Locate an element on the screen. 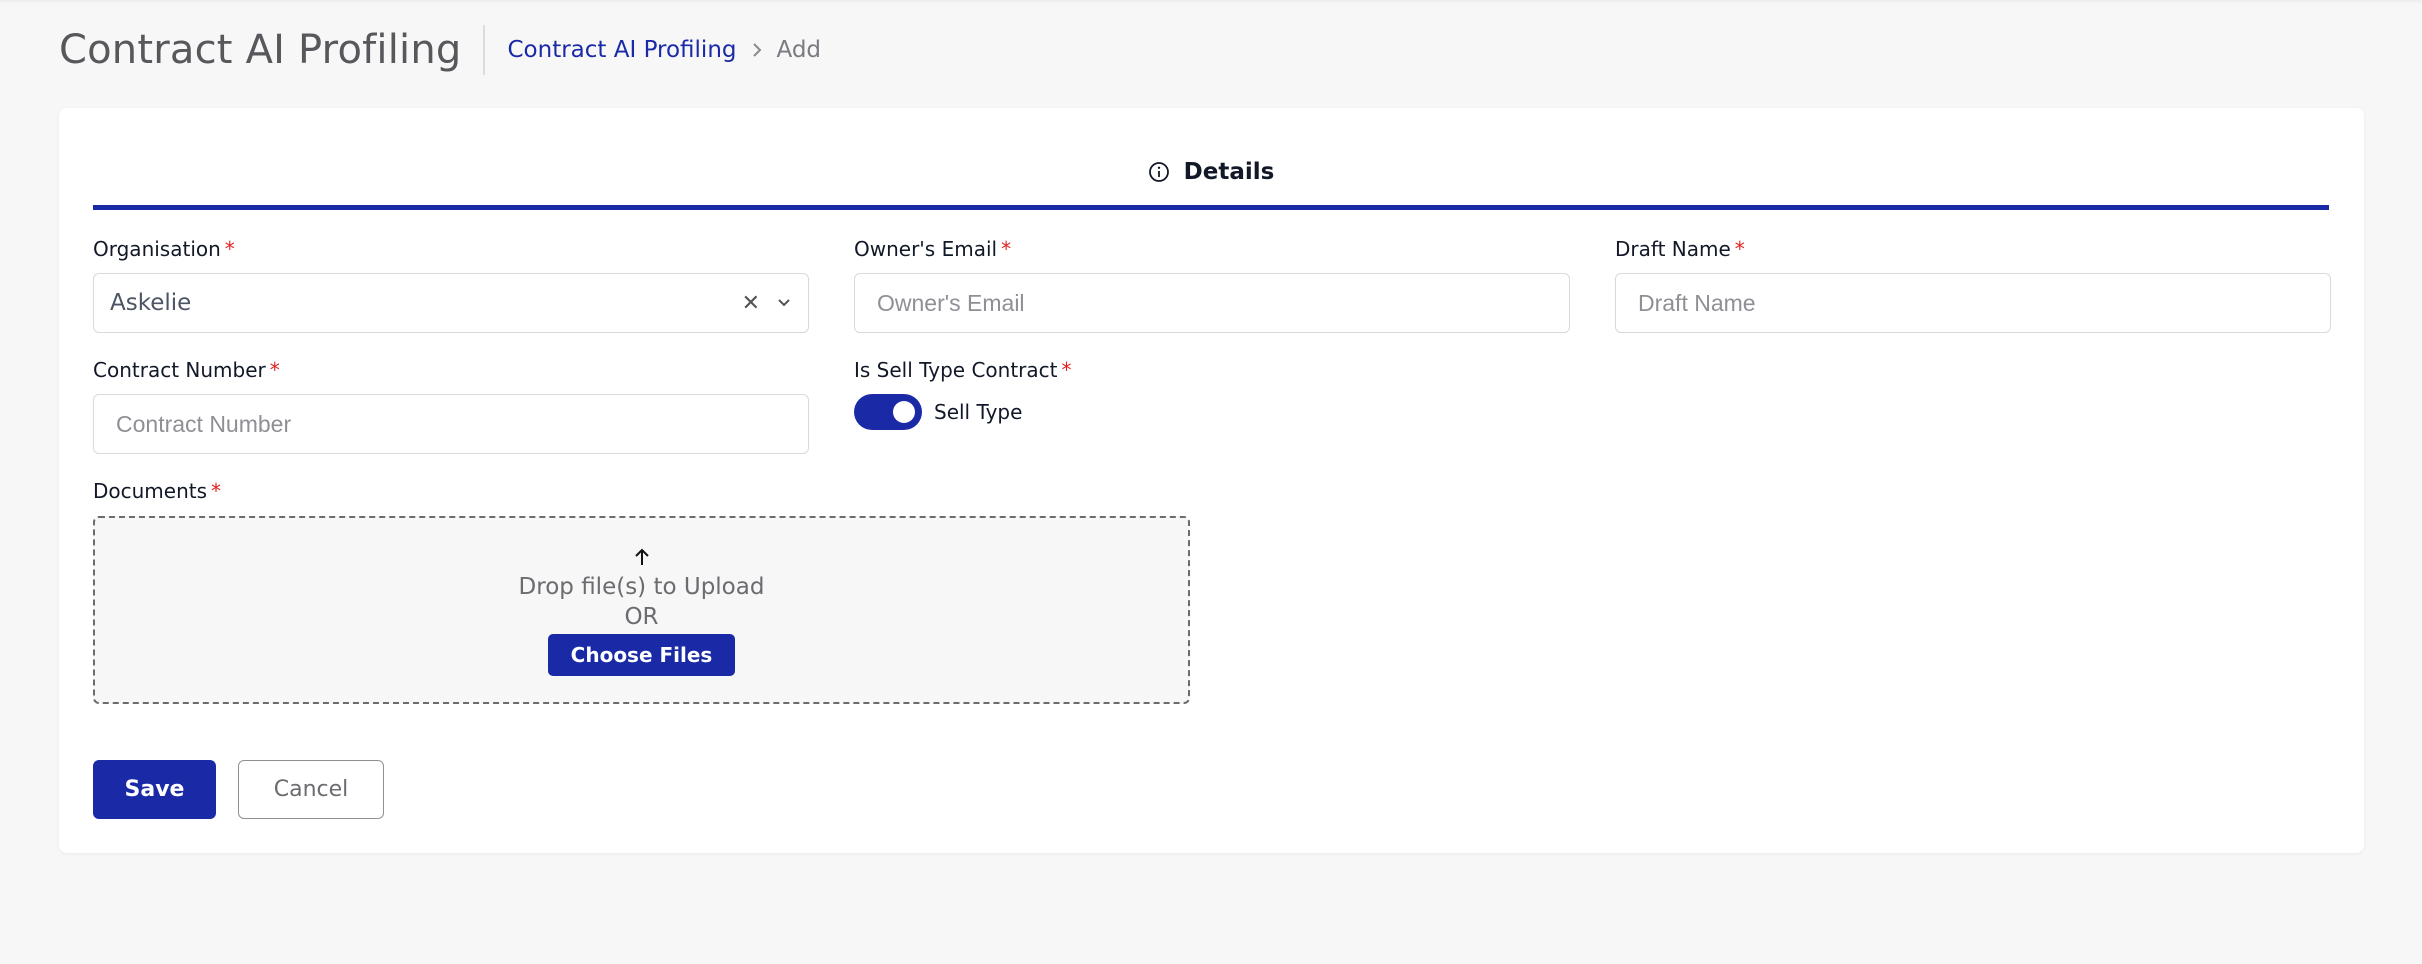 The height and width of the screenshot is (964, 2422). contract-number-input is located at coordinates (451, 424).